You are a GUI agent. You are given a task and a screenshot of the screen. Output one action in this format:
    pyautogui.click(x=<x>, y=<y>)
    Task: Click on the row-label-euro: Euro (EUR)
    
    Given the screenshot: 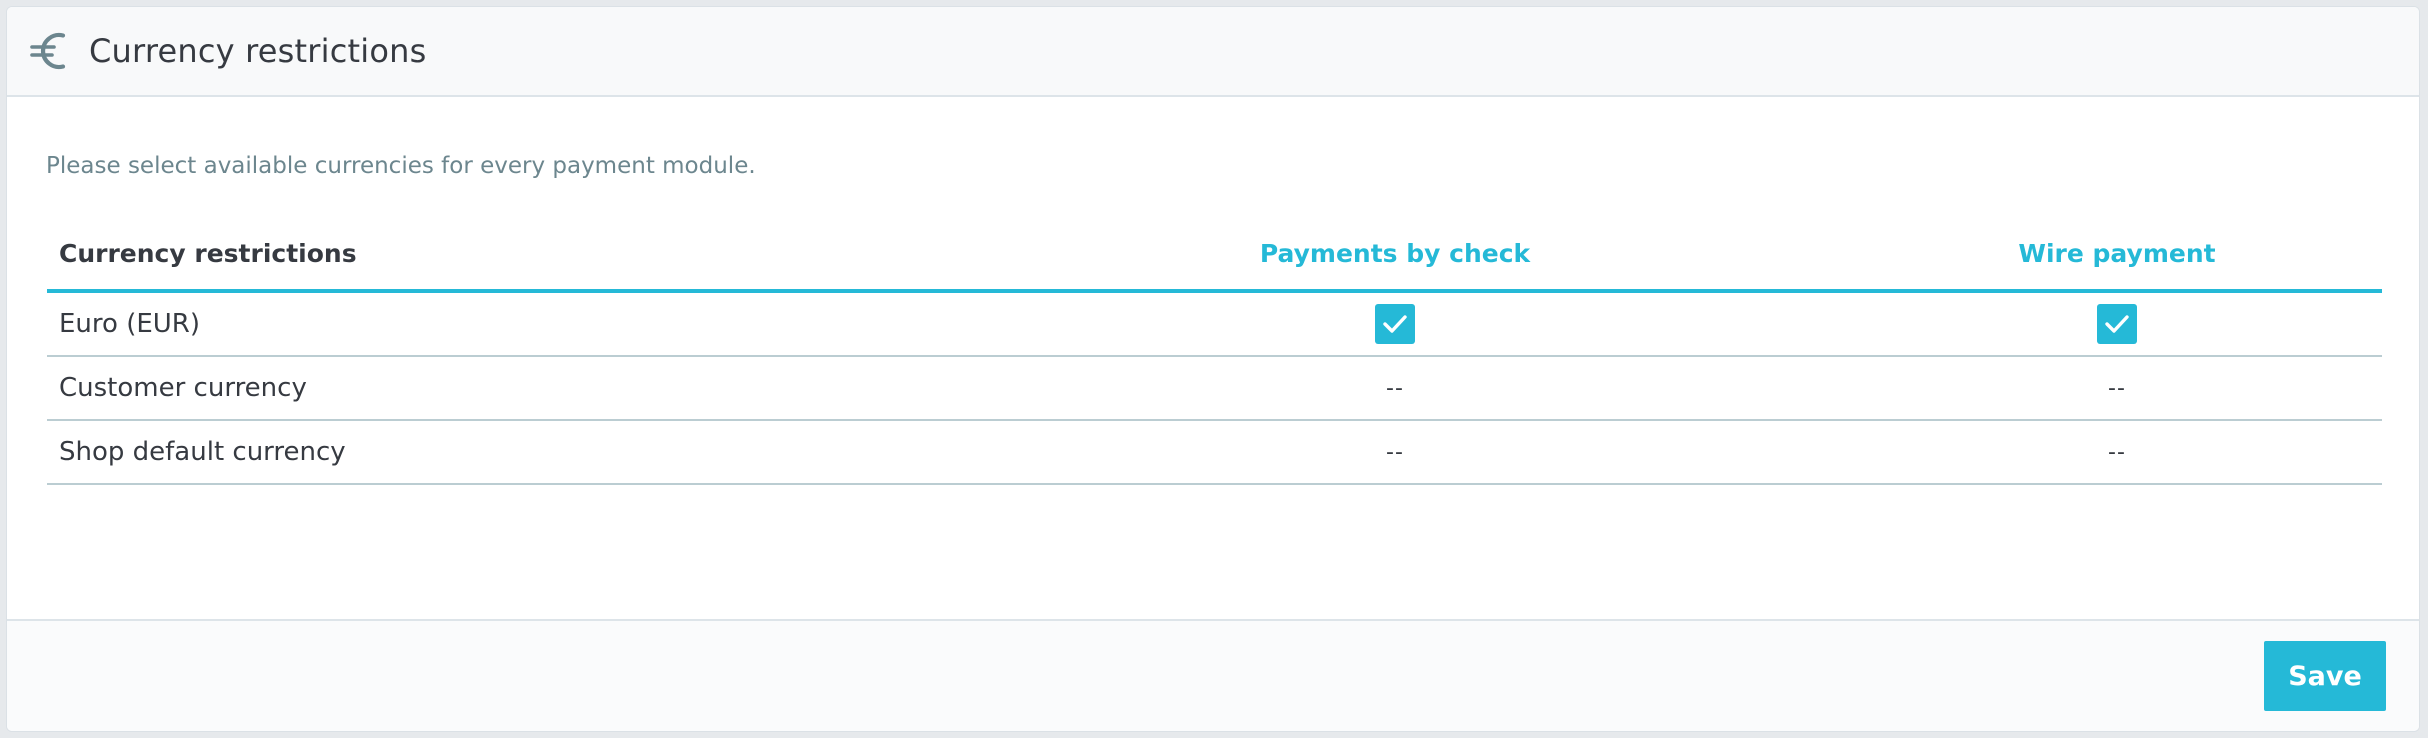 What is the action you would take?
    pyautogui.click(x=130, y=324)
    